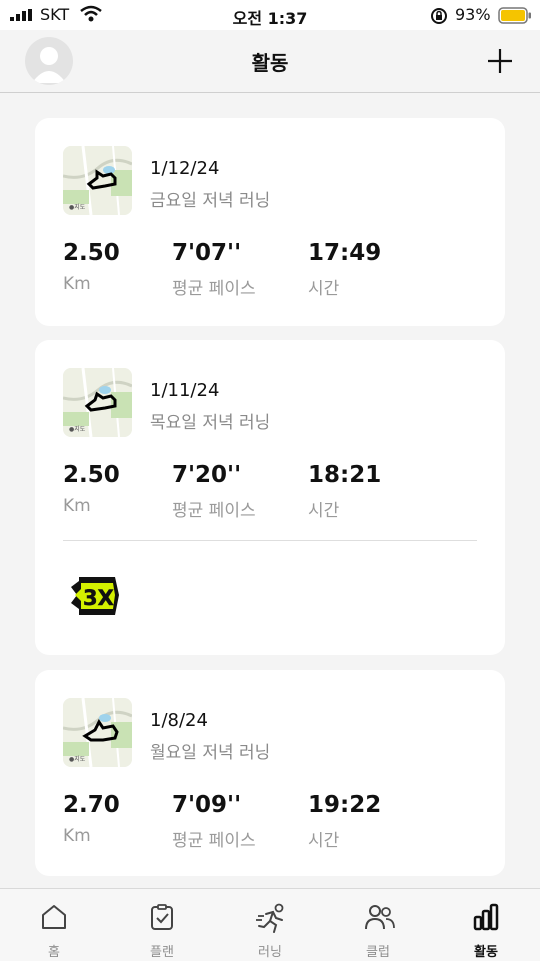 The image size is (540, 961). Describe the element at coordinates (439, 16) in the screenshot. I see `orientation-lock-icon` at that location.